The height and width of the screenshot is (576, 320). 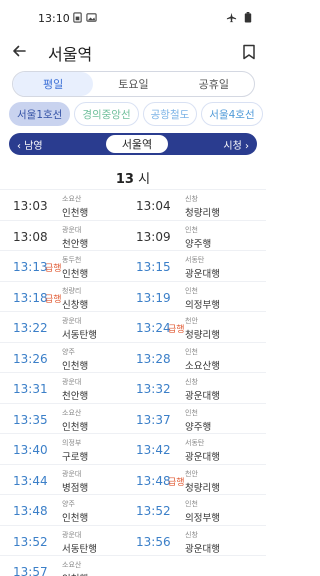 What do you see at coordinates (153, 297) in the screenshot?
I see `departure-time: 13:19` at bounding box center [153, 297].